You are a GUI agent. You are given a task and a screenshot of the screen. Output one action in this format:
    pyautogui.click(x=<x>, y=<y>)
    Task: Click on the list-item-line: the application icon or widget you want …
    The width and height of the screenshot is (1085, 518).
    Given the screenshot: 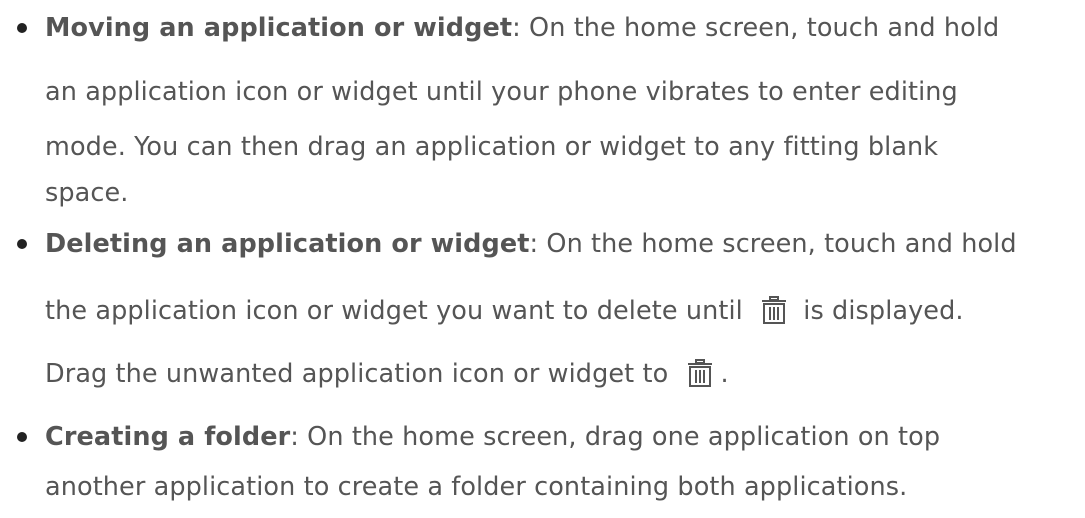 What is the action you would take?
    pyautogui.click(x=504, y=311)
    